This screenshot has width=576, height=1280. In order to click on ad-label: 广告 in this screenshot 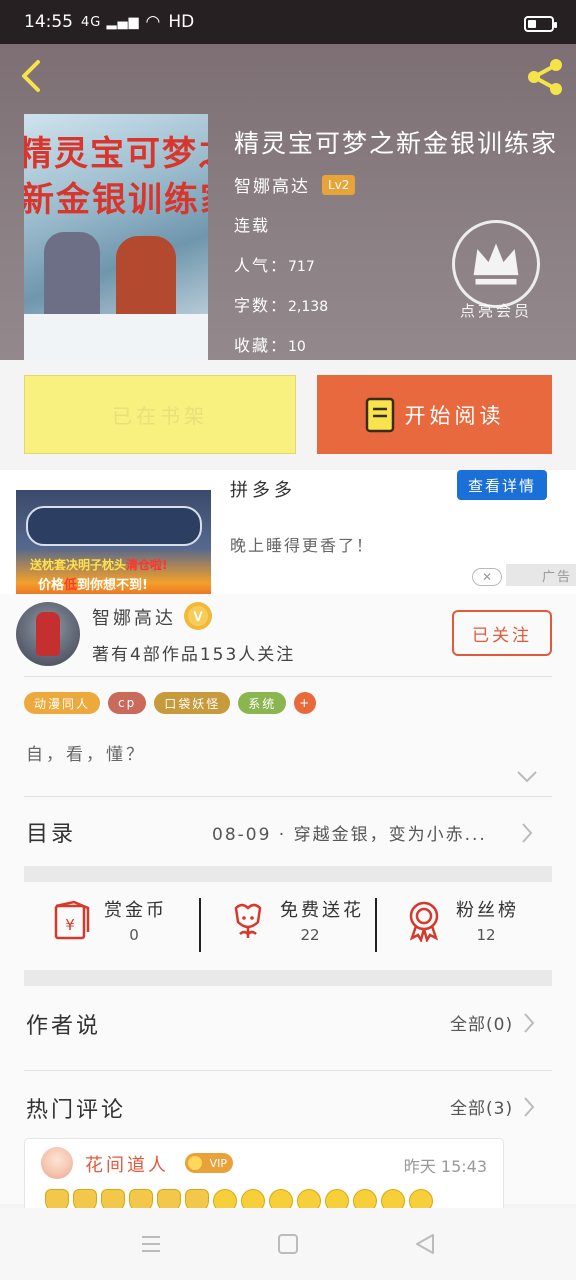, I will do `click(541, 575)`.